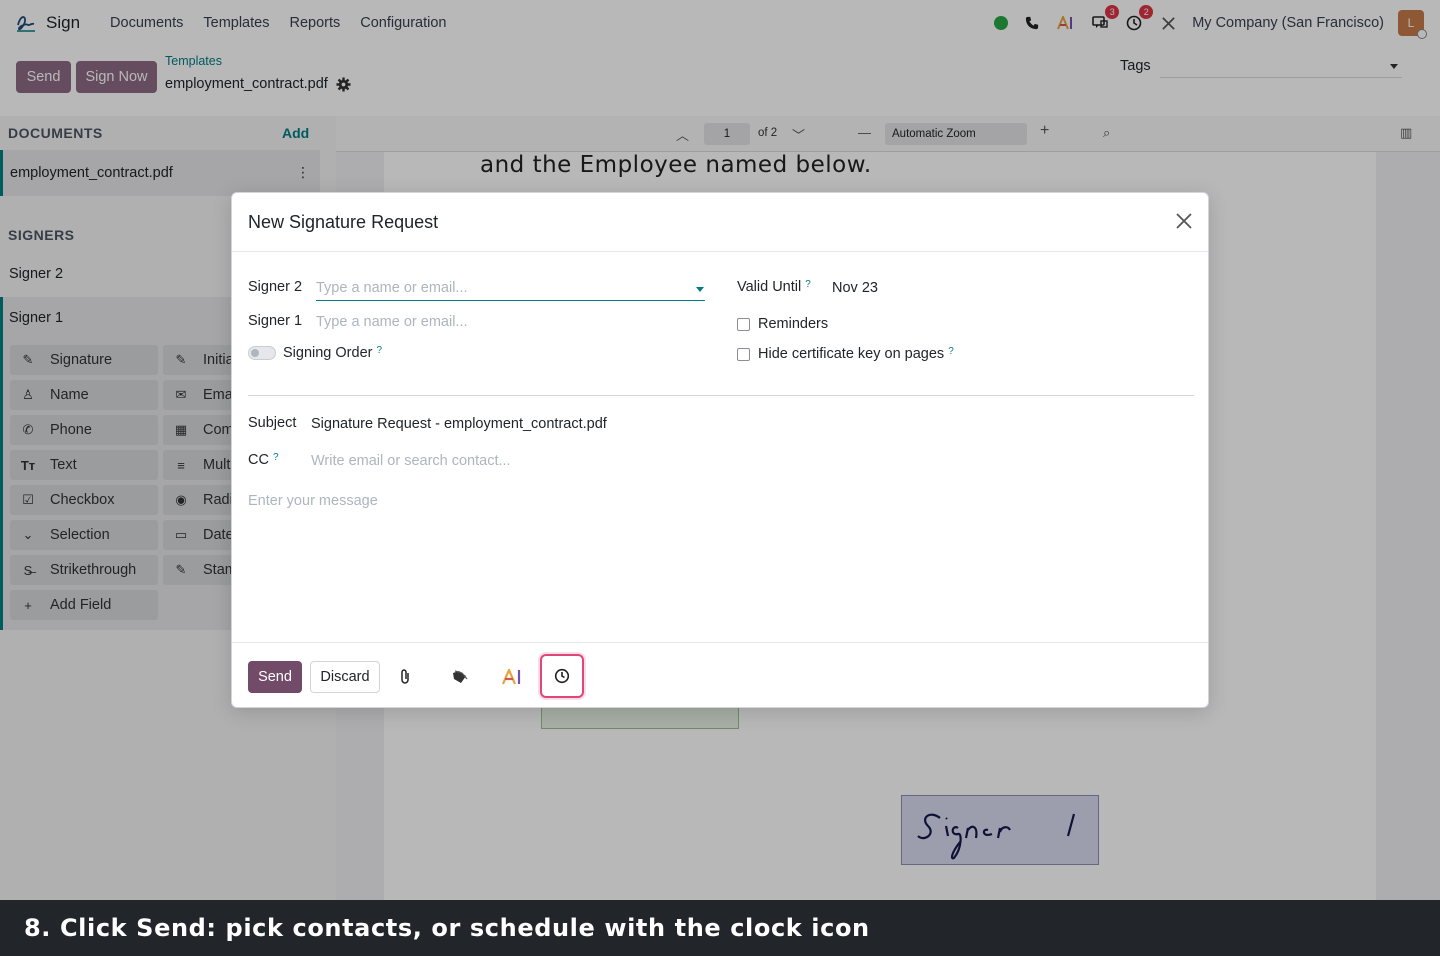 The height and width of the screenshot is (956, 1440). Describe the element at coordinates (275, 287) in the screenshot. I see `signer-2-label: Signer 2` at that location.